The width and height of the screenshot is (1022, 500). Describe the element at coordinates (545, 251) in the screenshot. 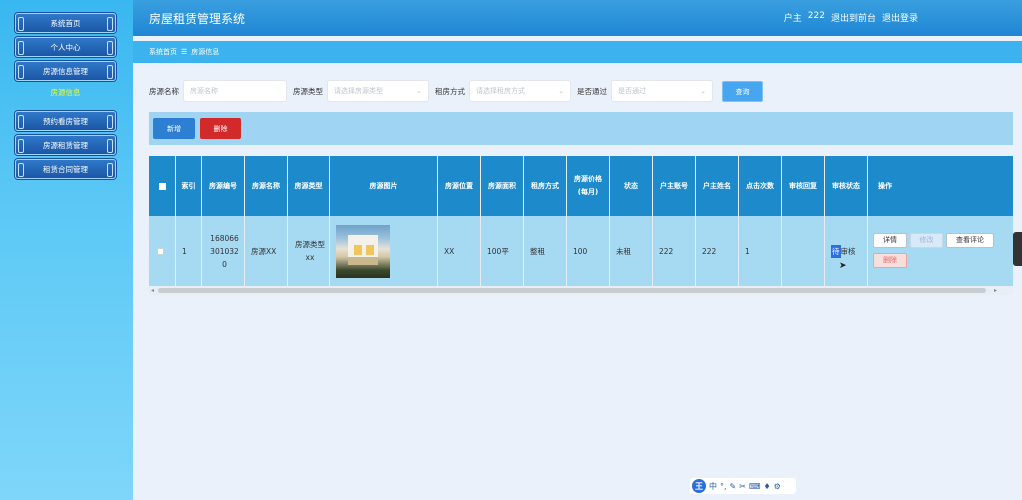

I see `cell-mode: 整租` at that location.